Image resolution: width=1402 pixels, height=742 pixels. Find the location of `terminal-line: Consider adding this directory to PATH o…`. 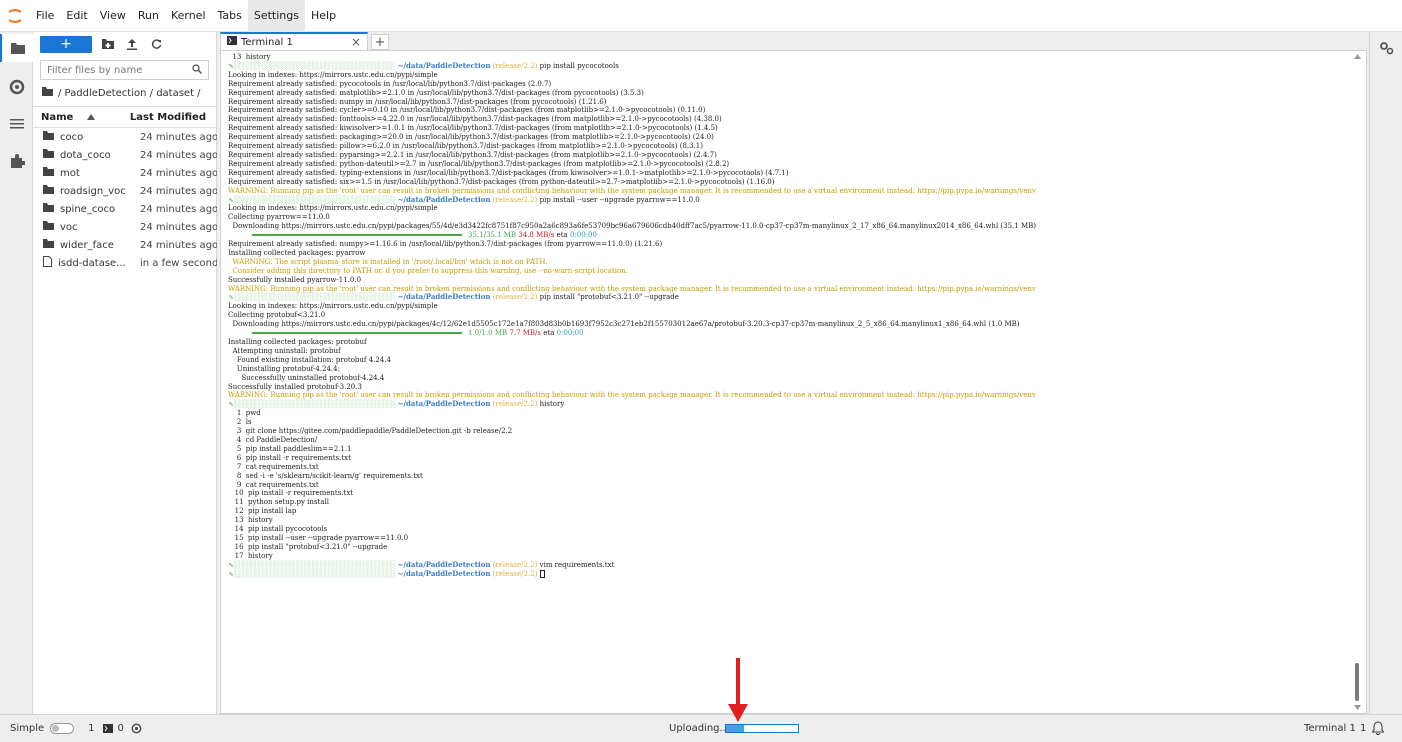

terminal-line: Consider adding this directory to PATH o… is located at coordinates (428, 270).